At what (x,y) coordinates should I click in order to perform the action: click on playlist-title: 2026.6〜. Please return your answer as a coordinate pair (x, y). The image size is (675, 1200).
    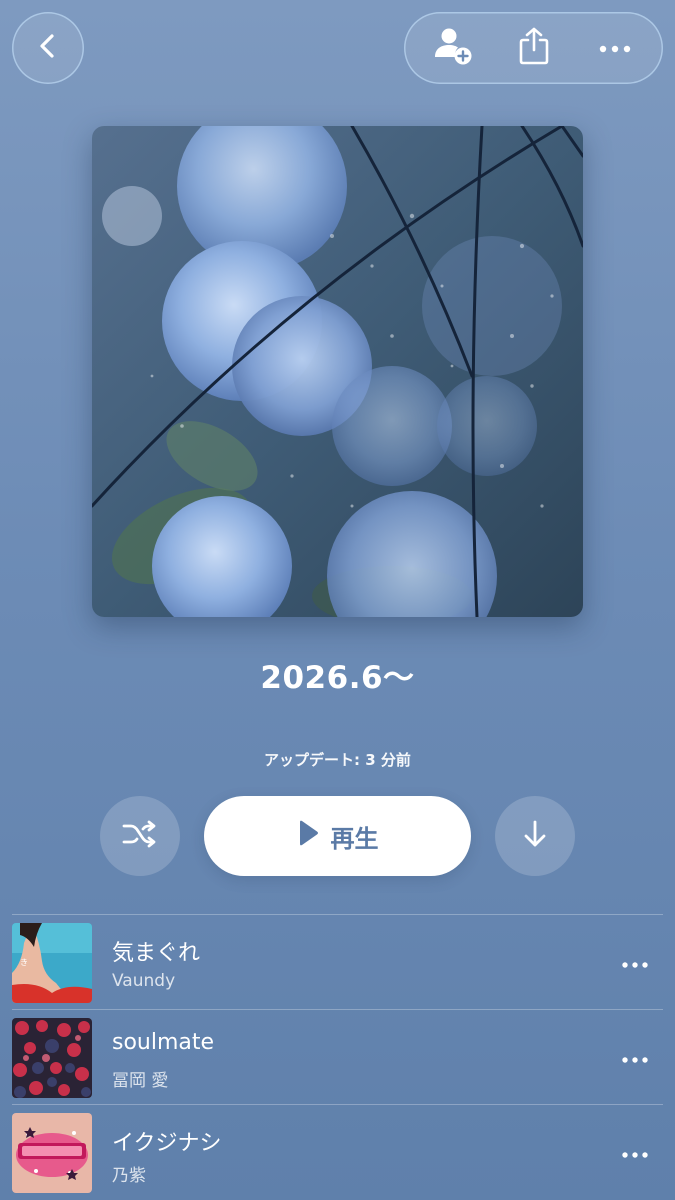
    Looking at the image, I should click on (337, 678).